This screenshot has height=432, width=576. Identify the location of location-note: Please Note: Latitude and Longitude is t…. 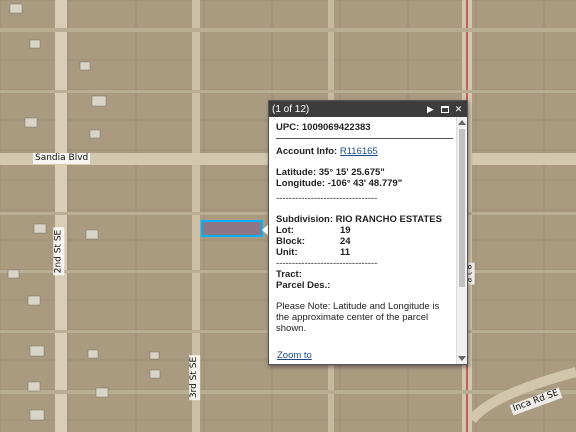
(358, 317).